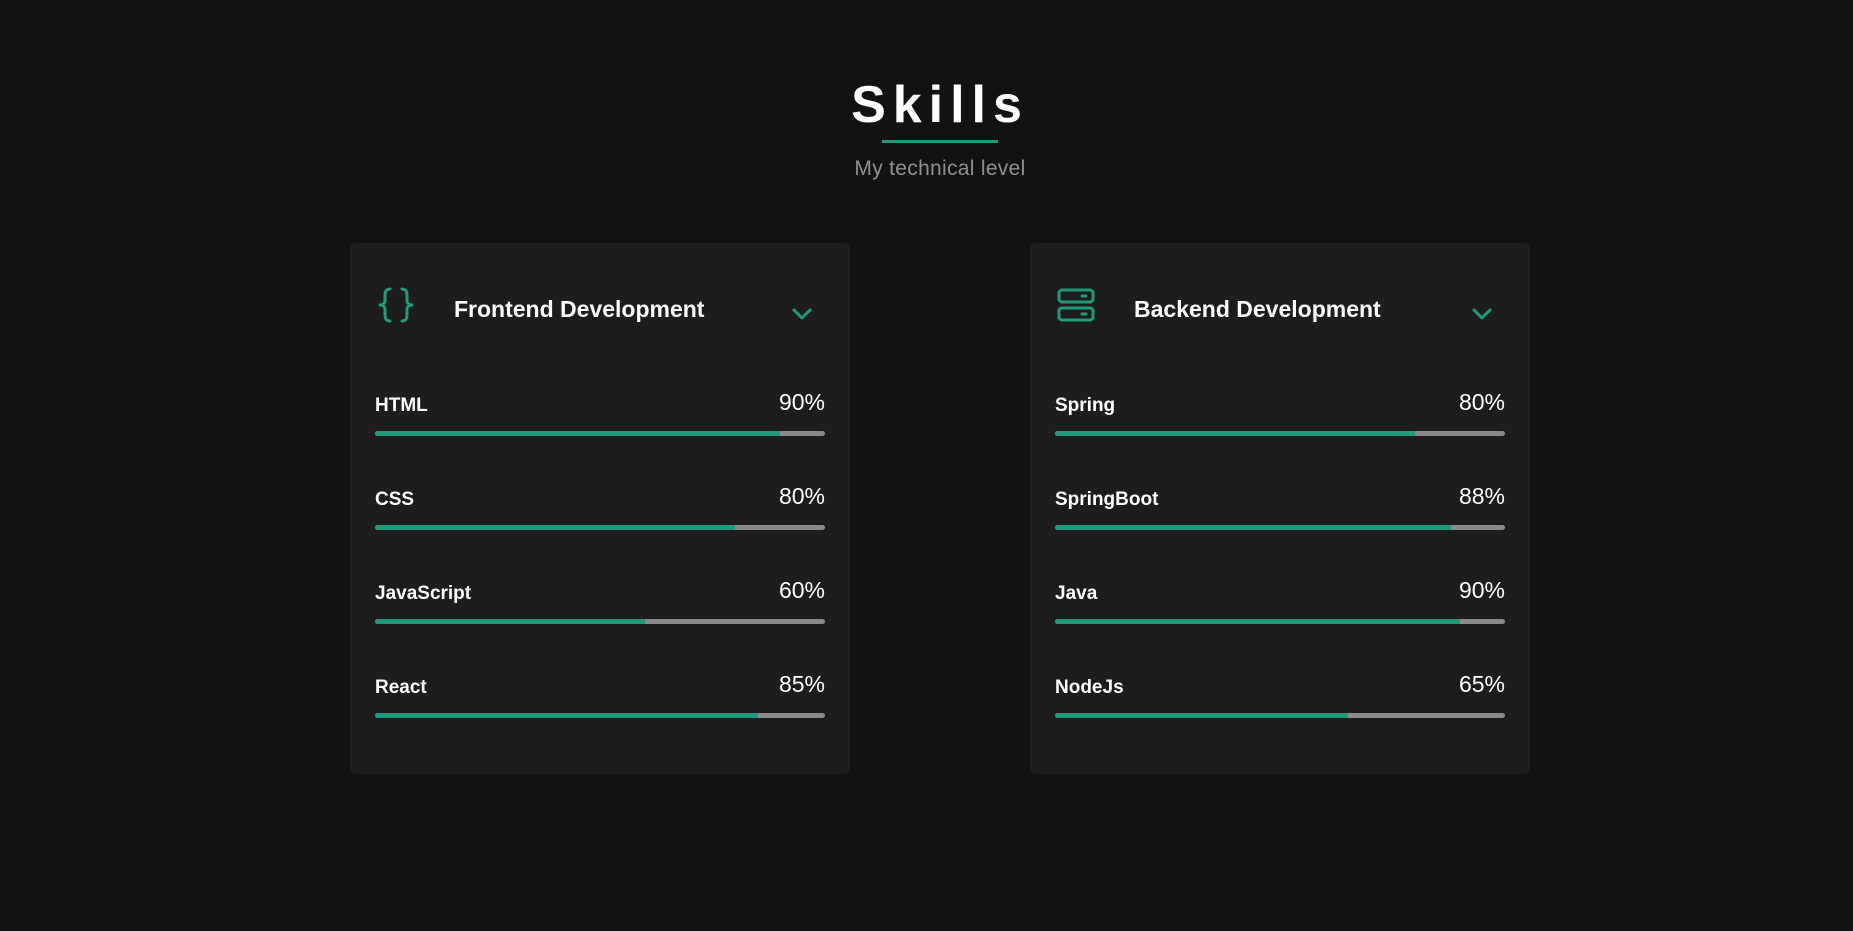  What do you see at coordinates (600, 422) in the screenshot?
I see `skill-item: HTML 90%` at bounding box center [600, 422].